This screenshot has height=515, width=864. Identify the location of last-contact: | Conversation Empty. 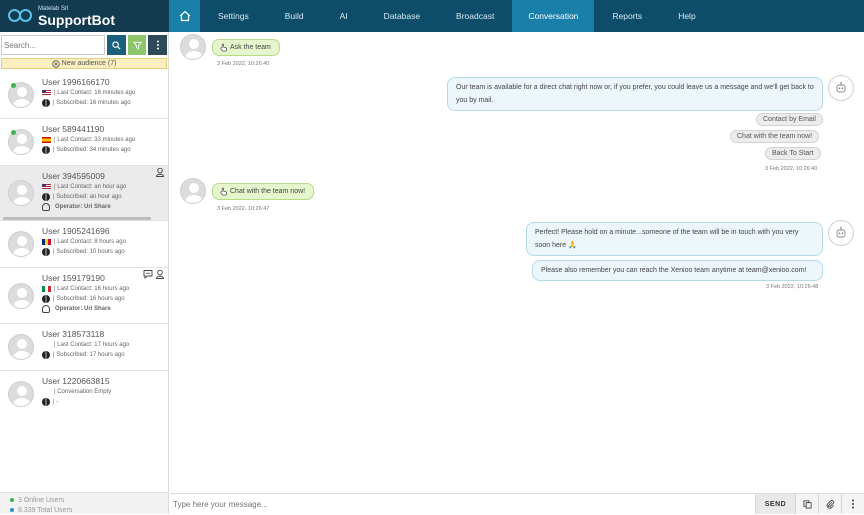
(83, 392).